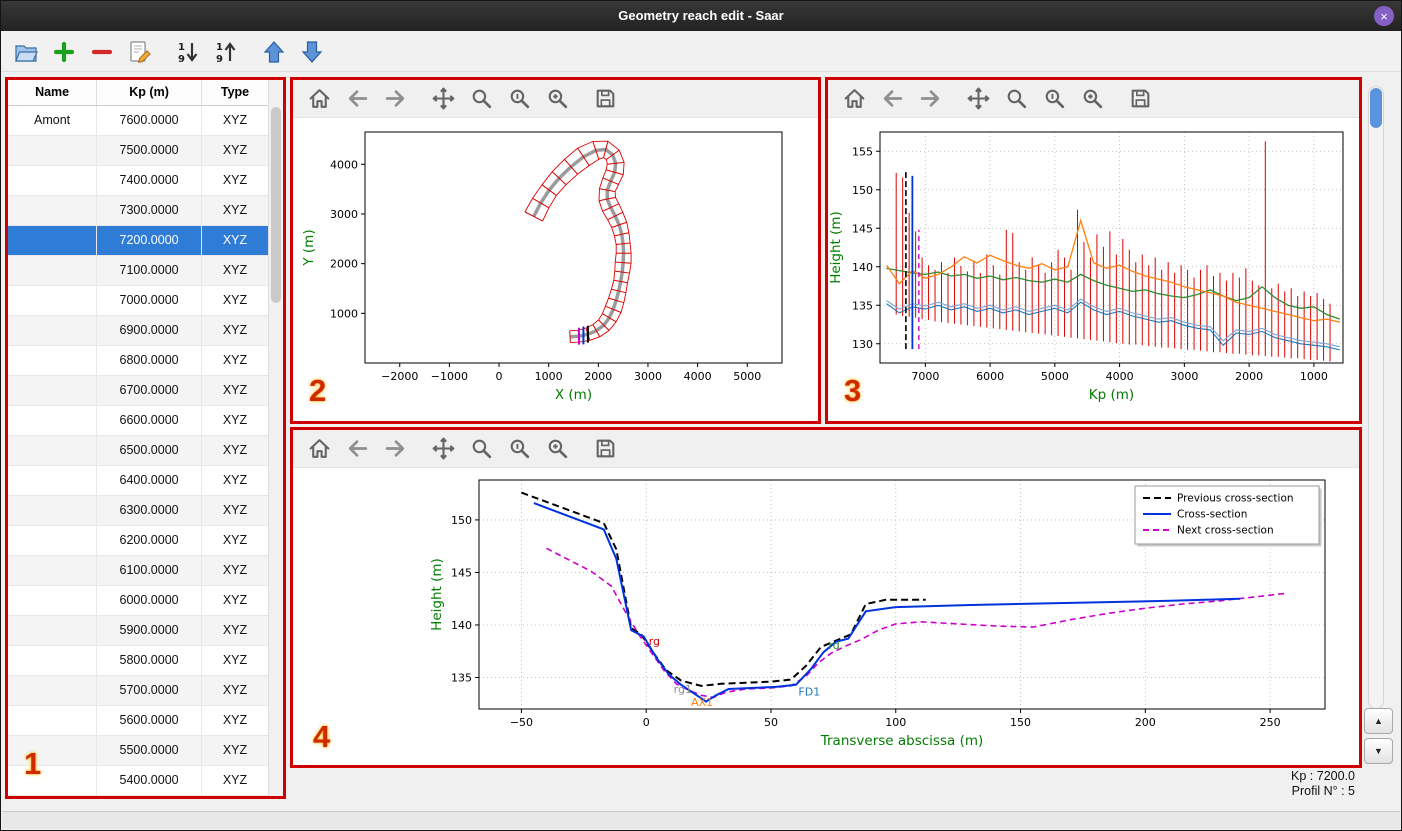 This screenshot has height=831, width=1402. Describe the element at coordinates (138, 450) in the screenshot. I see `table-row: 6500.0000 XYZ` at that location.